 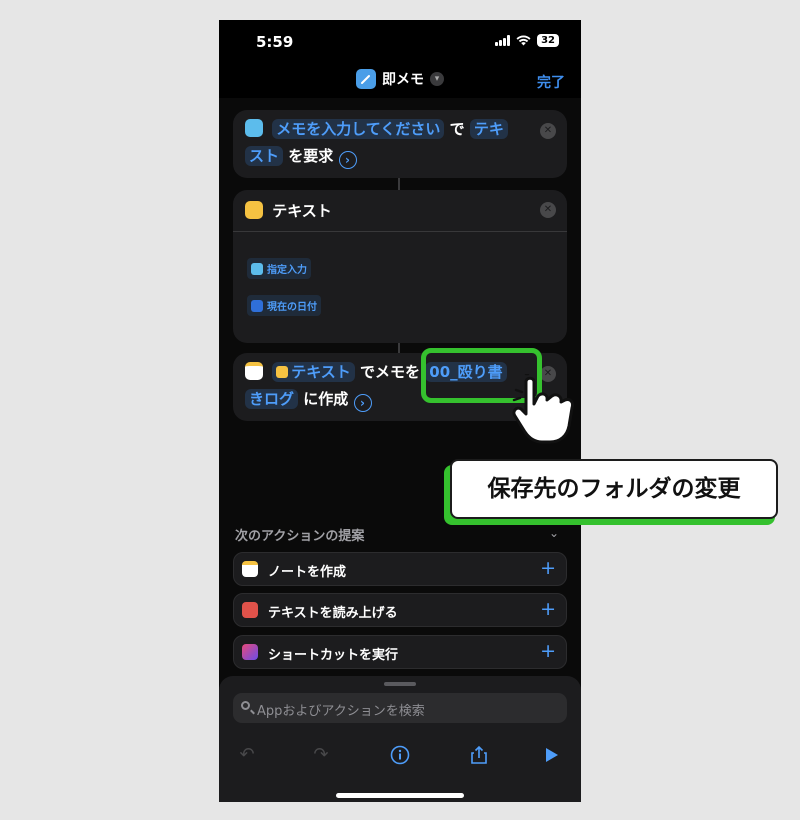 I want to click on search-icon, so click(x=245, y=705).